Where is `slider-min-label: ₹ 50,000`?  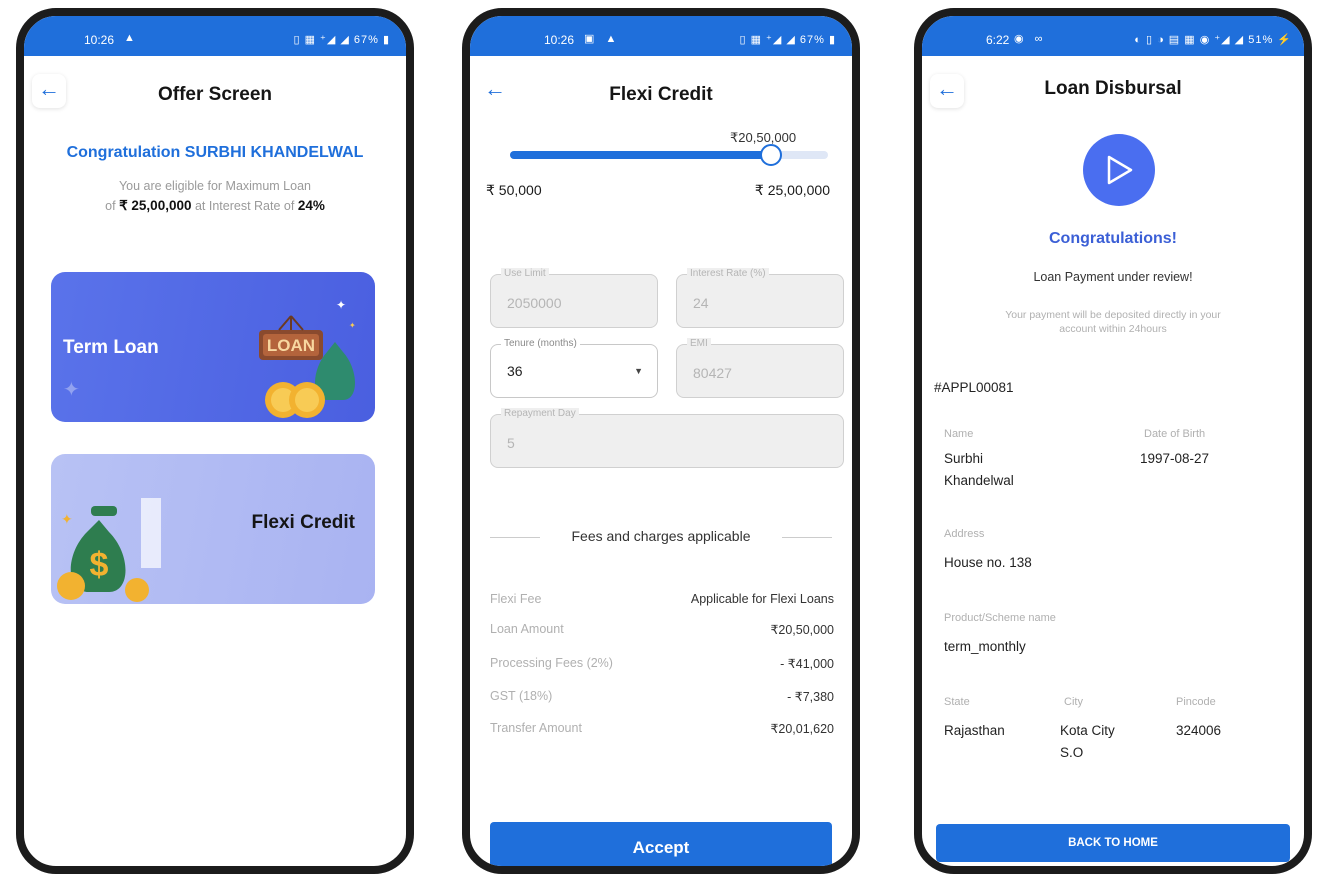 slider-min-label: ₹ 50,000 is located at coordinates (514, 190).